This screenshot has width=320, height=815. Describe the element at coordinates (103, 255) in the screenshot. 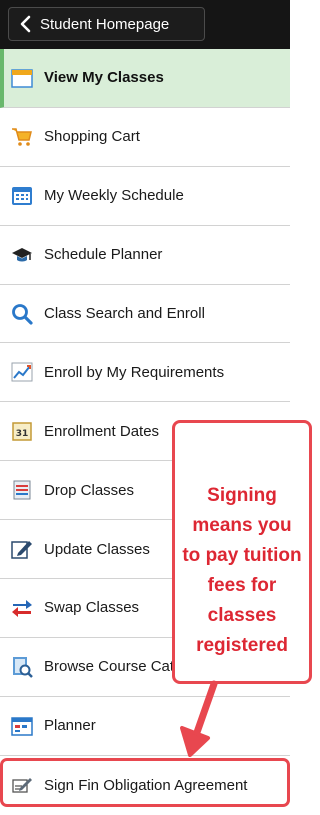

I see `menu-item-label: Schedule Planner` at that location.